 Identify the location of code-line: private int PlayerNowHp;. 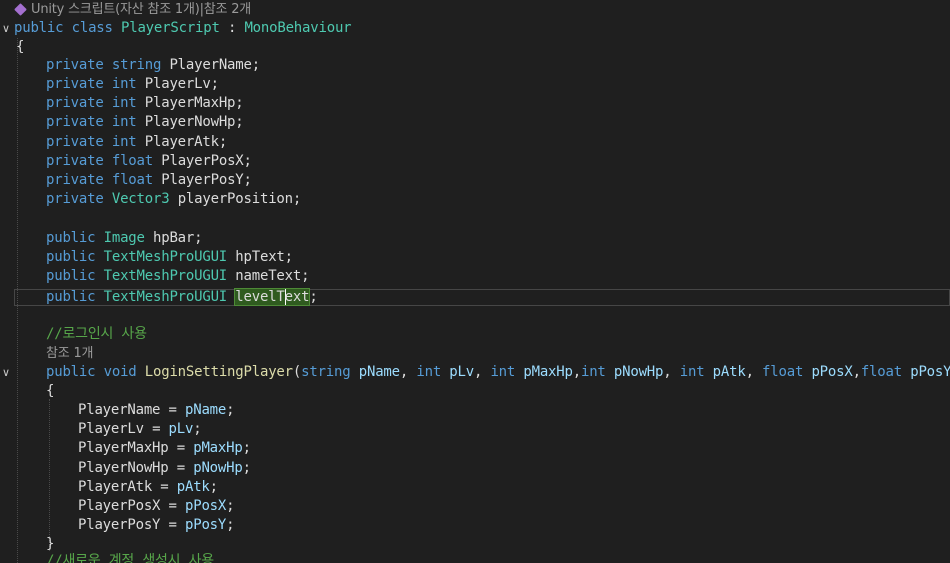
(475, 122).